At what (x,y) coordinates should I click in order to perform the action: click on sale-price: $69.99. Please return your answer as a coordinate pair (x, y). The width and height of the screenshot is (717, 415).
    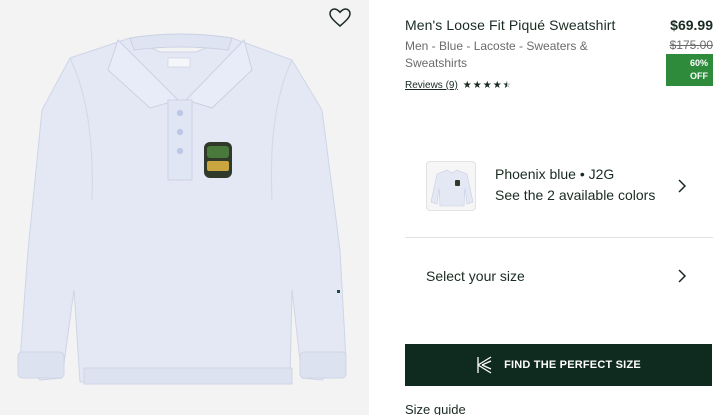
    Looking at the image, I should click on (691, 25).